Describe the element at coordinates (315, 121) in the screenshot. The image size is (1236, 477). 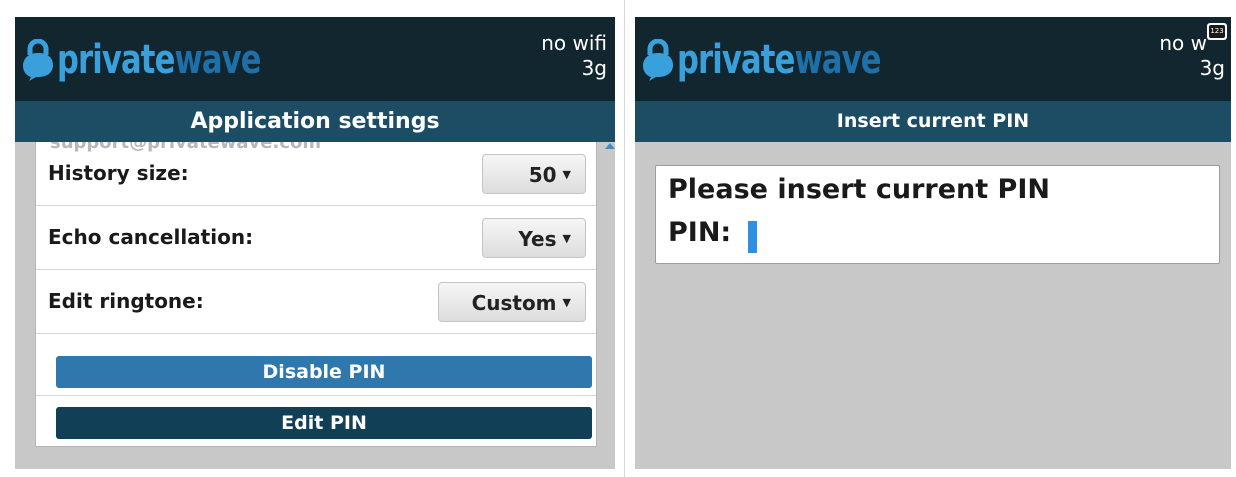
I see `page-title: Application settings` at that location.